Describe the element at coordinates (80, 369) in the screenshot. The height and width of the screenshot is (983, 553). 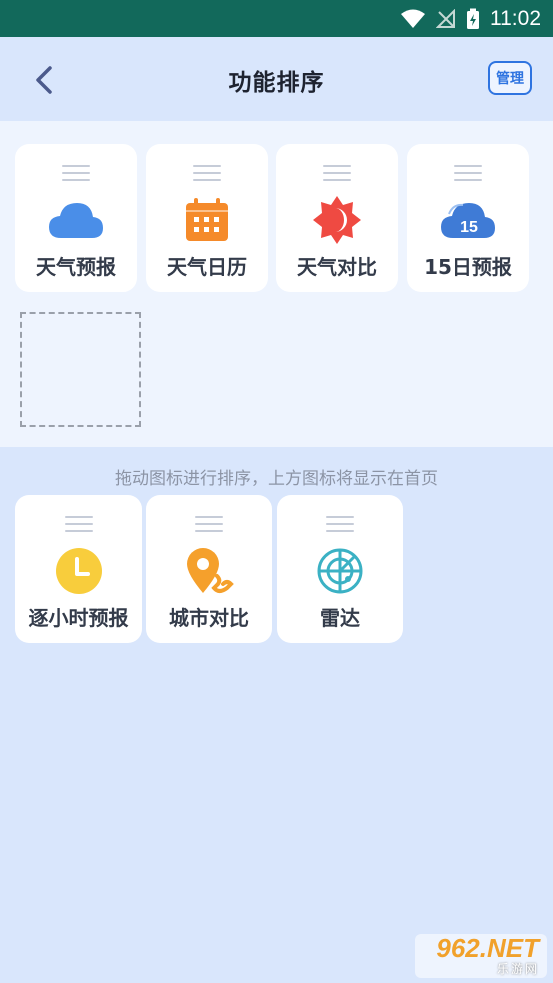
I see `drop-placeholder` at that location.